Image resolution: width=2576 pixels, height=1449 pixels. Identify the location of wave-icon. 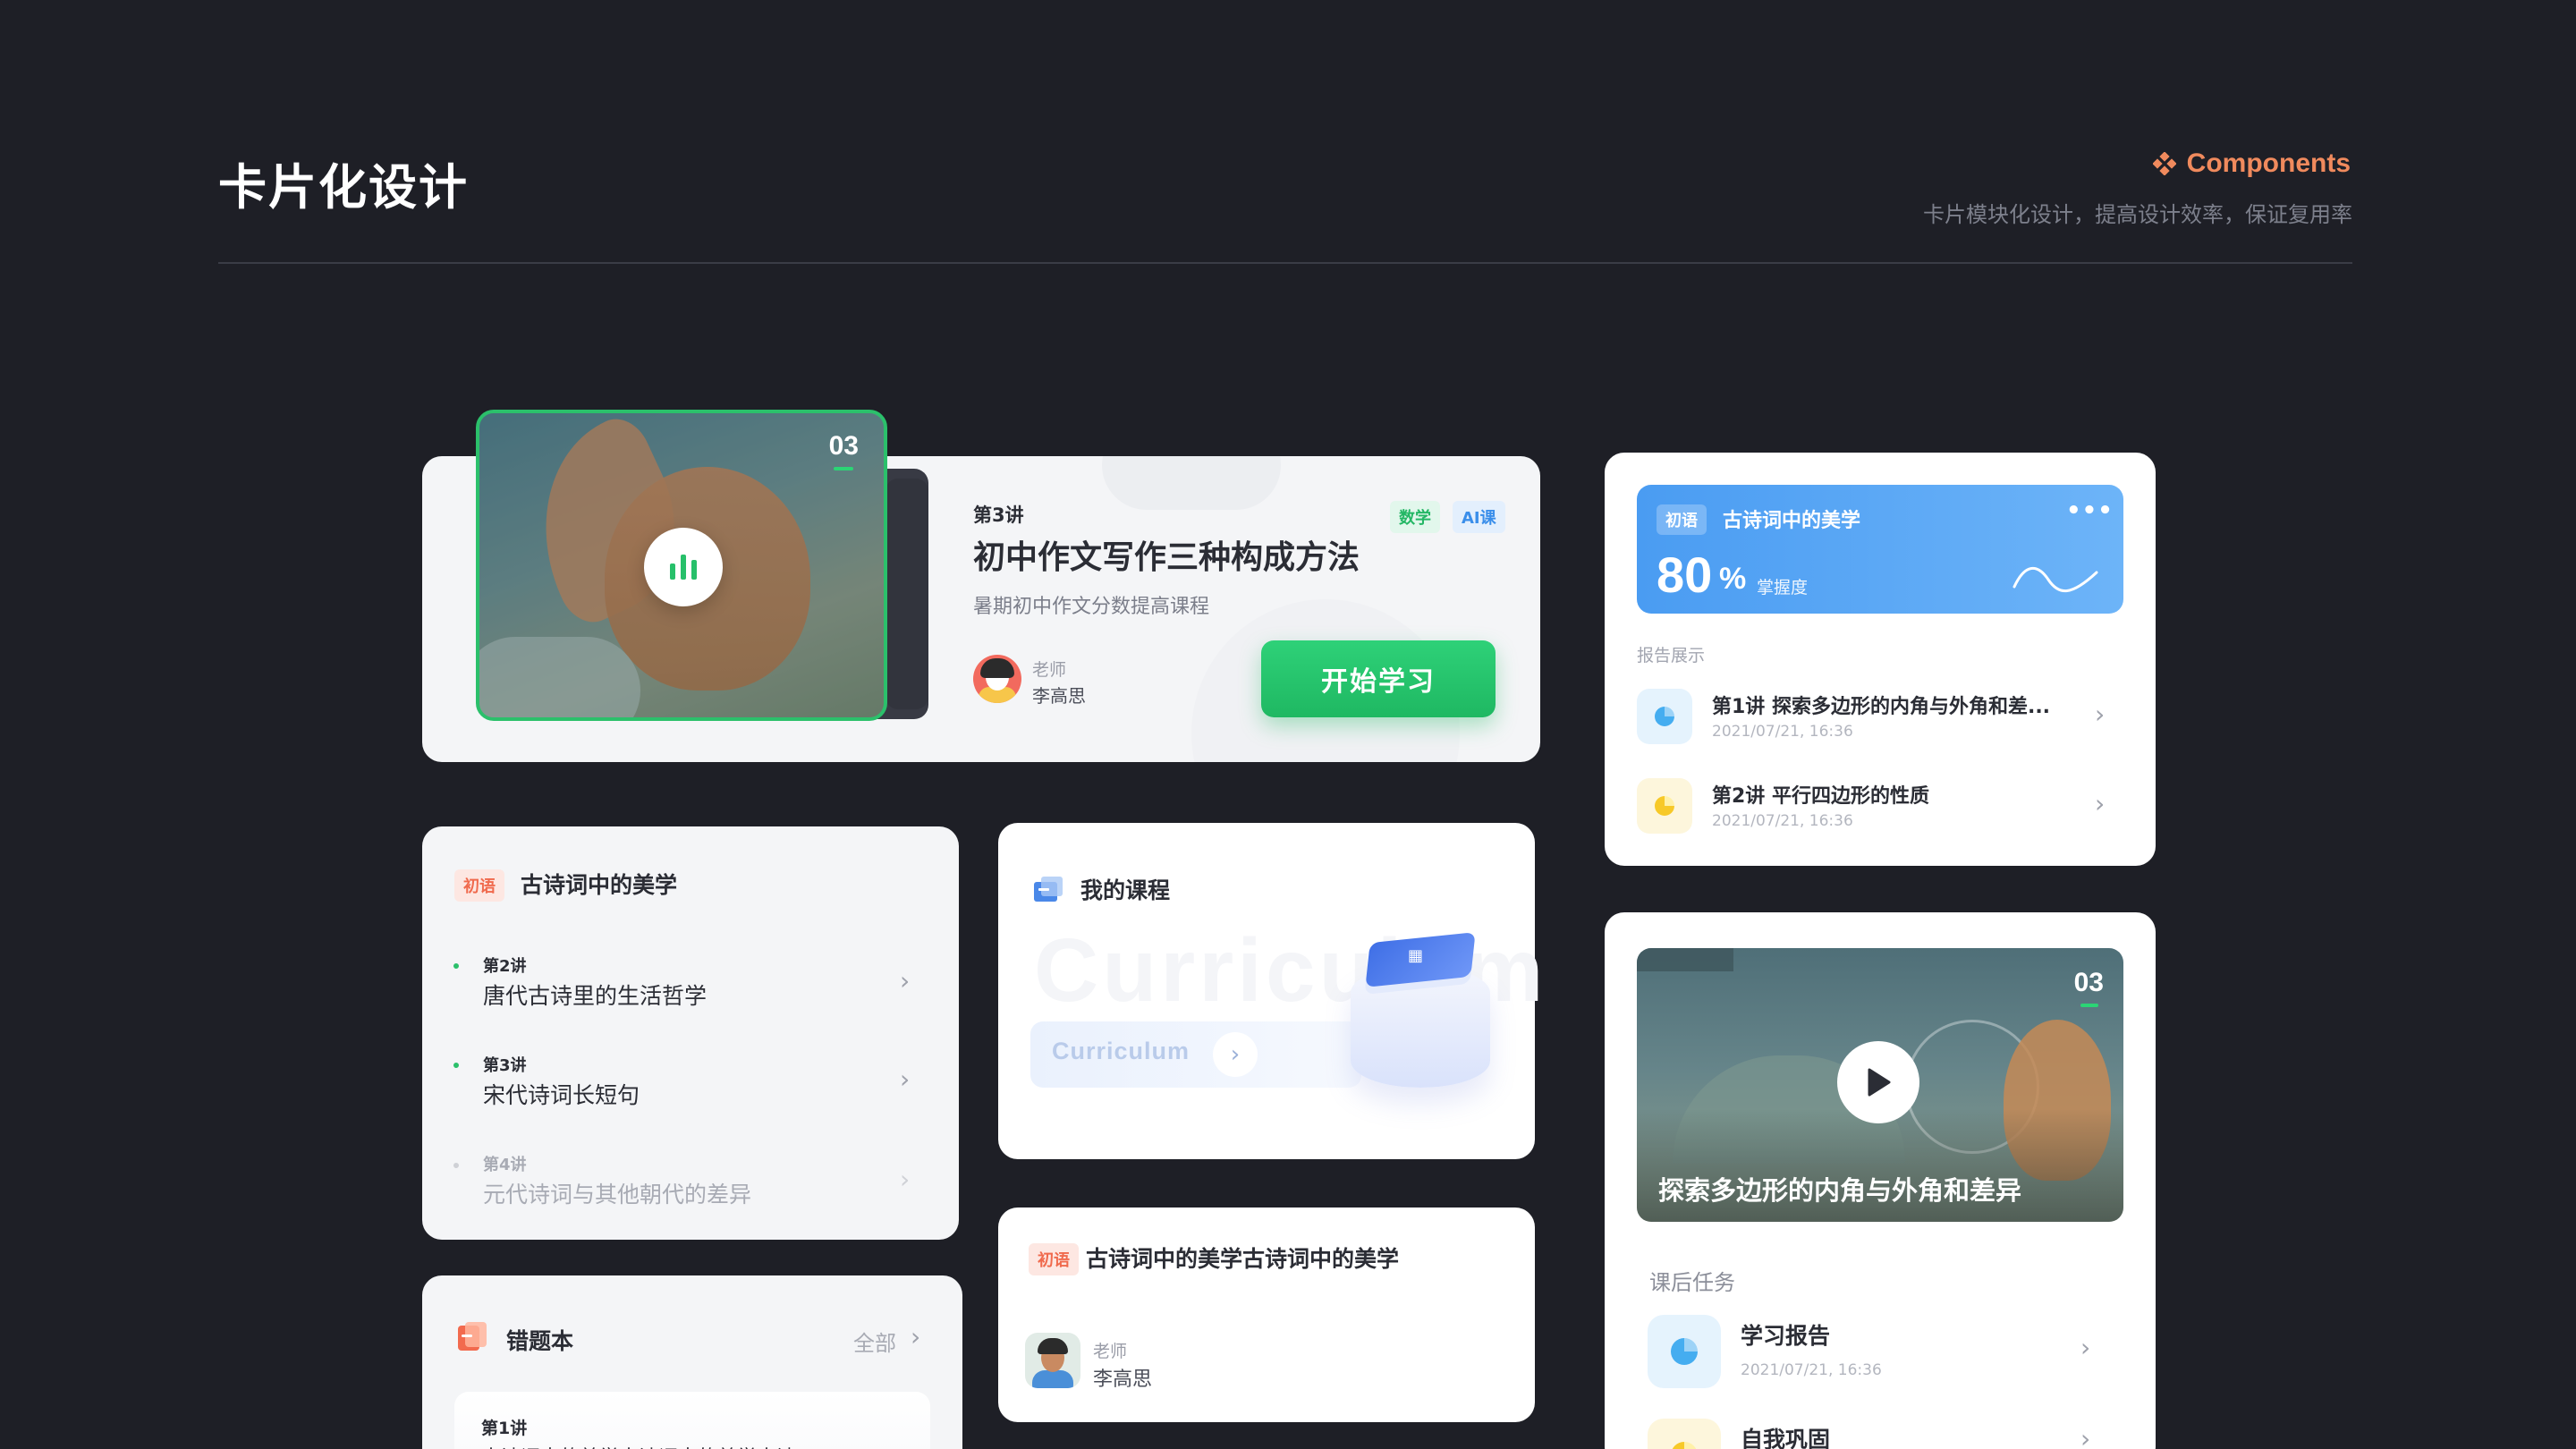
(2055, 579).